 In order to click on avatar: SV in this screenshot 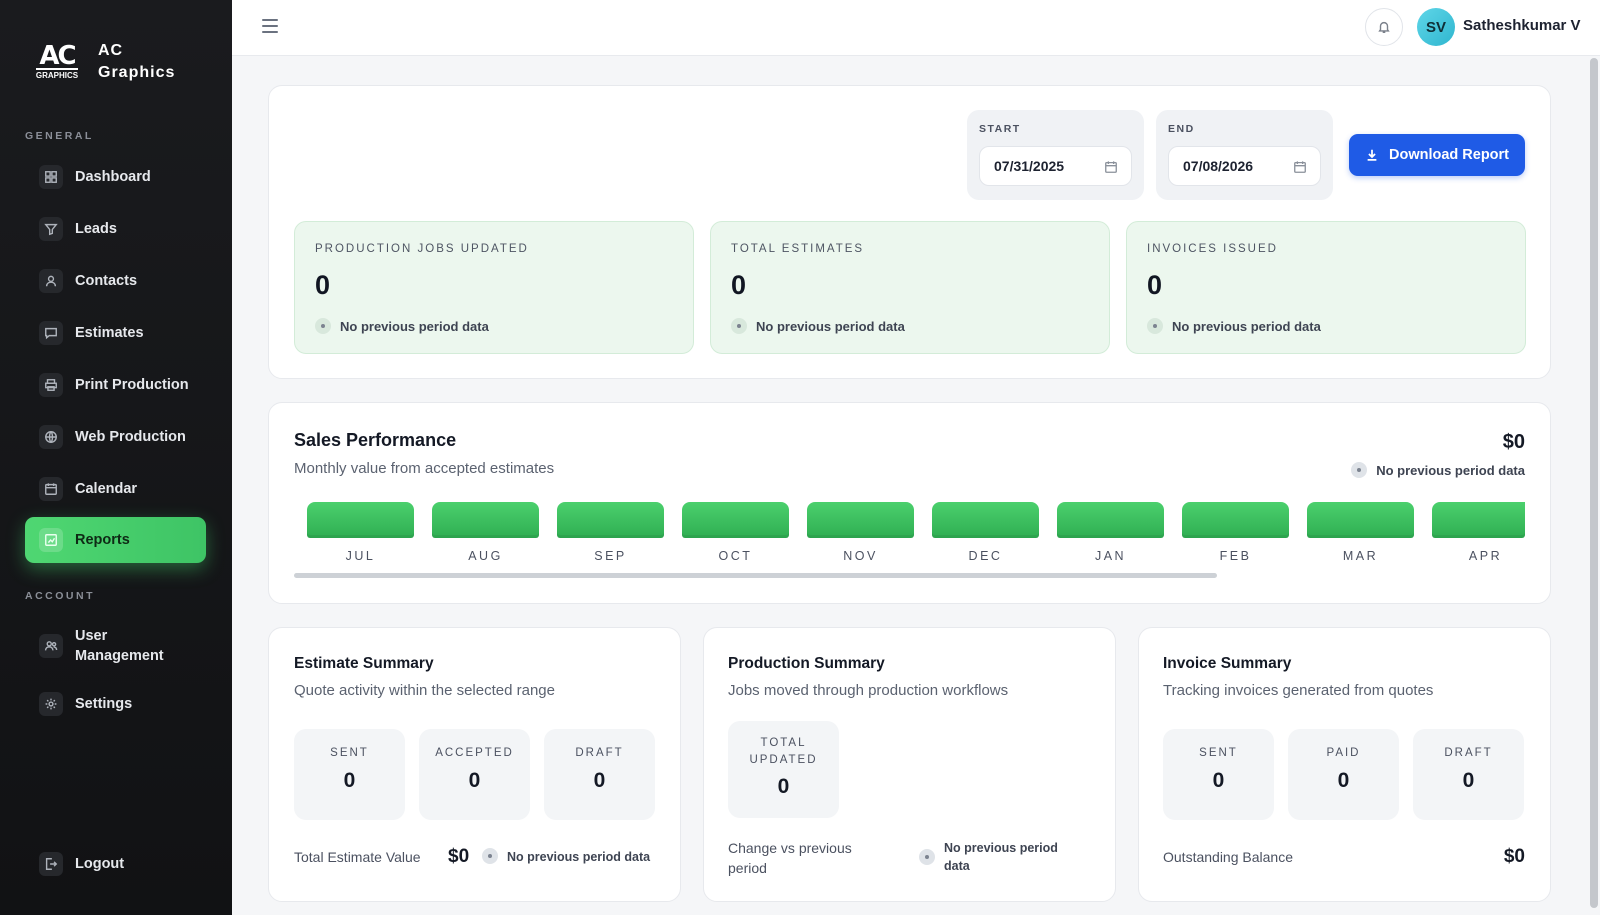, I will do `click(1436, 27)`.